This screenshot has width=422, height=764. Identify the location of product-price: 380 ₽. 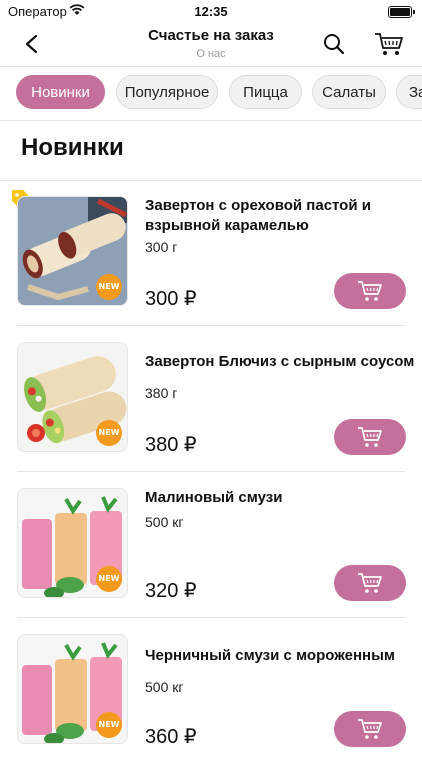
(171, 445).